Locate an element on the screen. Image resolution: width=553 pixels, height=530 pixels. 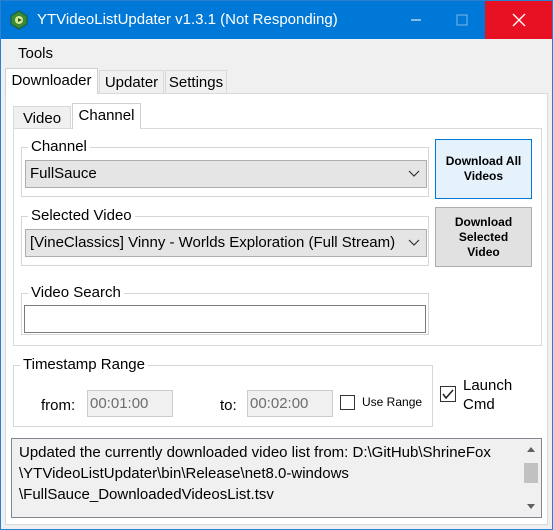
close-icon is located at coordinates (518, 20).